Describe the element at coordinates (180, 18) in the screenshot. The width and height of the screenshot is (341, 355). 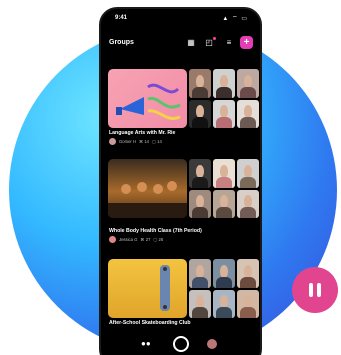
I see `status-bar: 9:41 ▲ ⌔ ▭` at that location.